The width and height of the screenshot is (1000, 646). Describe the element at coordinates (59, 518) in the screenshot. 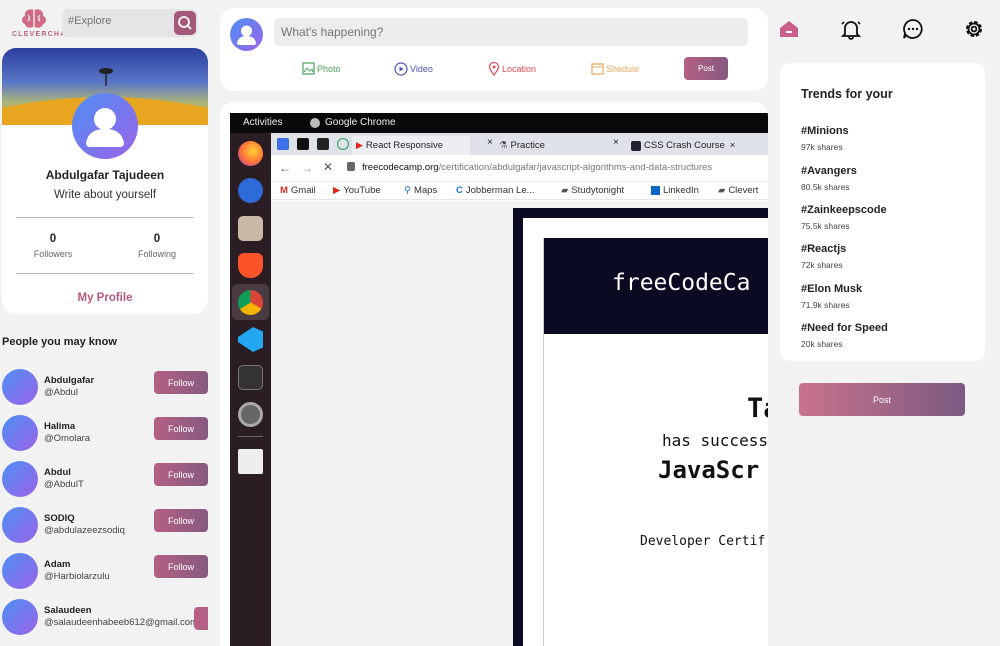

I see `person-name: SODIQ` at that location.